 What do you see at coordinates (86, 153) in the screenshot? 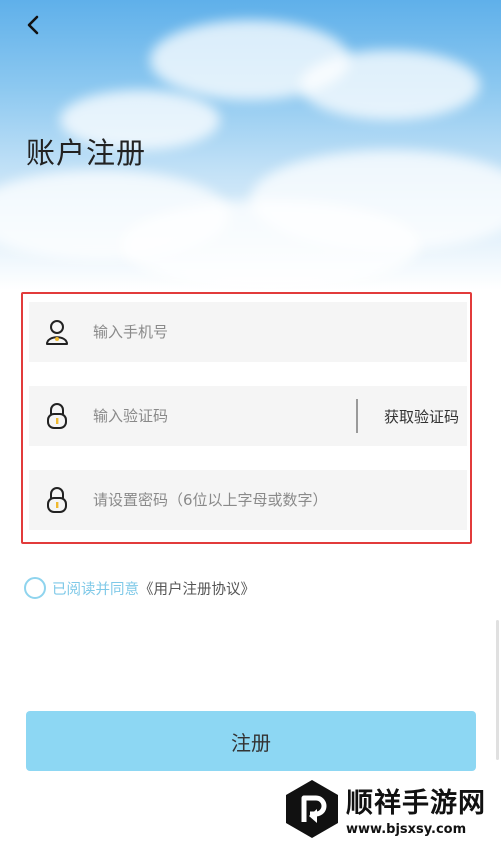
I see `page-title: 账户注册` at bounding box center [86, 153].